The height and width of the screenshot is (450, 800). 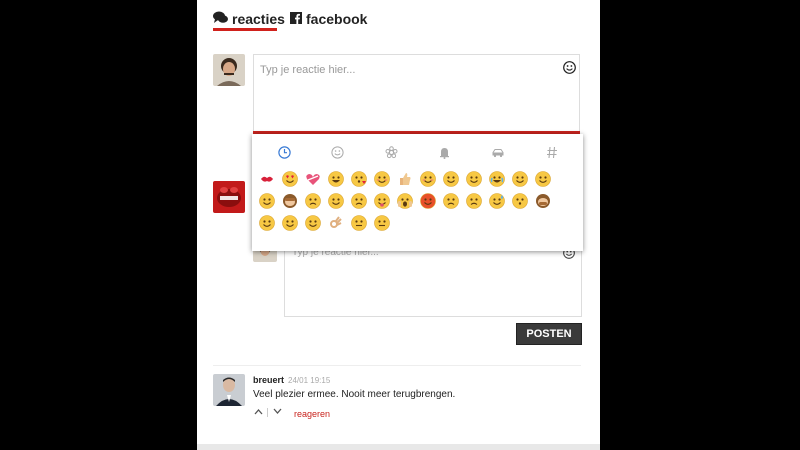 What do you see at coordinates (313, 223) in the screenshot?
I see `emoji-grin` at bounding box center [313, 223].